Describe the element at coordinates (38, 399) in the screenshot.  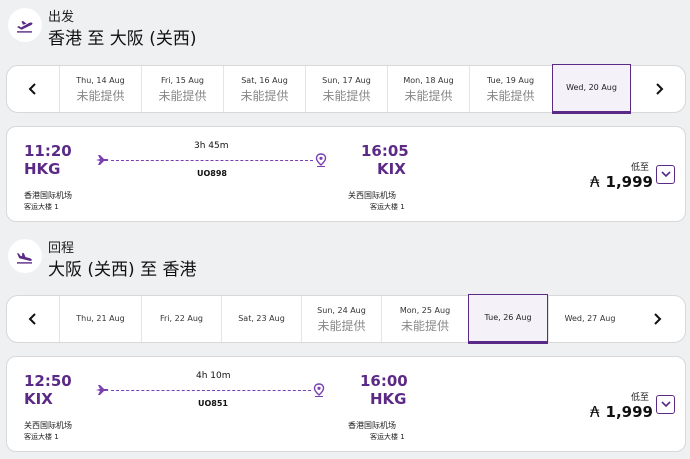
I see `departure-code: KIX` at that location.